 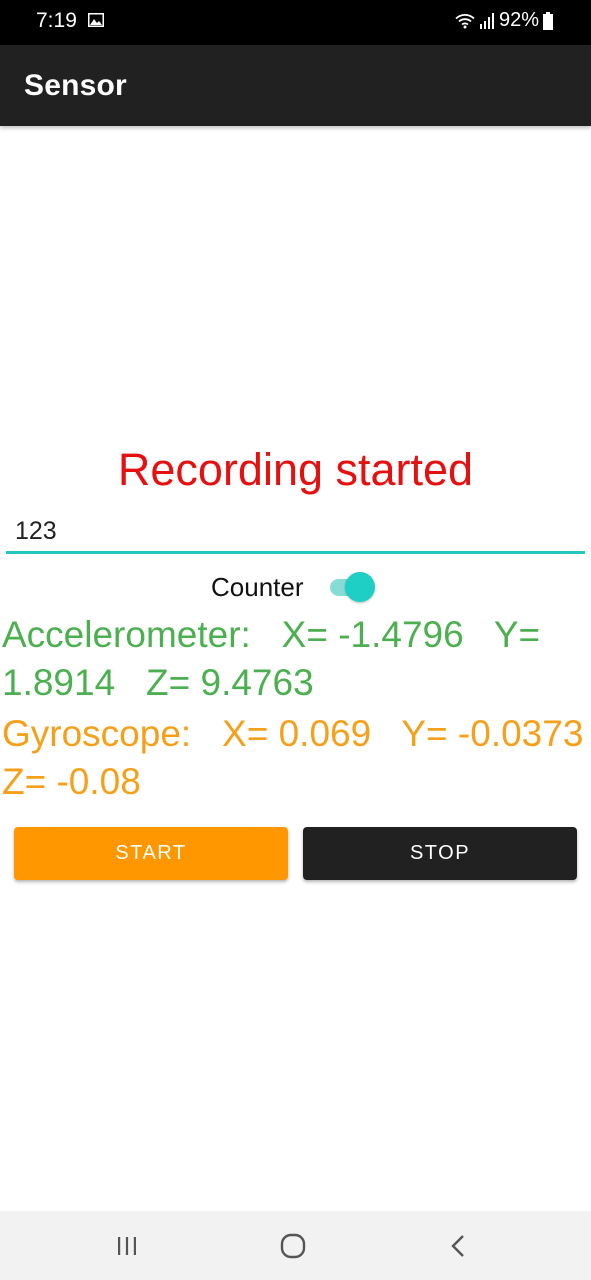 I want to click on recents-icon, so click(x=127, y=1245).